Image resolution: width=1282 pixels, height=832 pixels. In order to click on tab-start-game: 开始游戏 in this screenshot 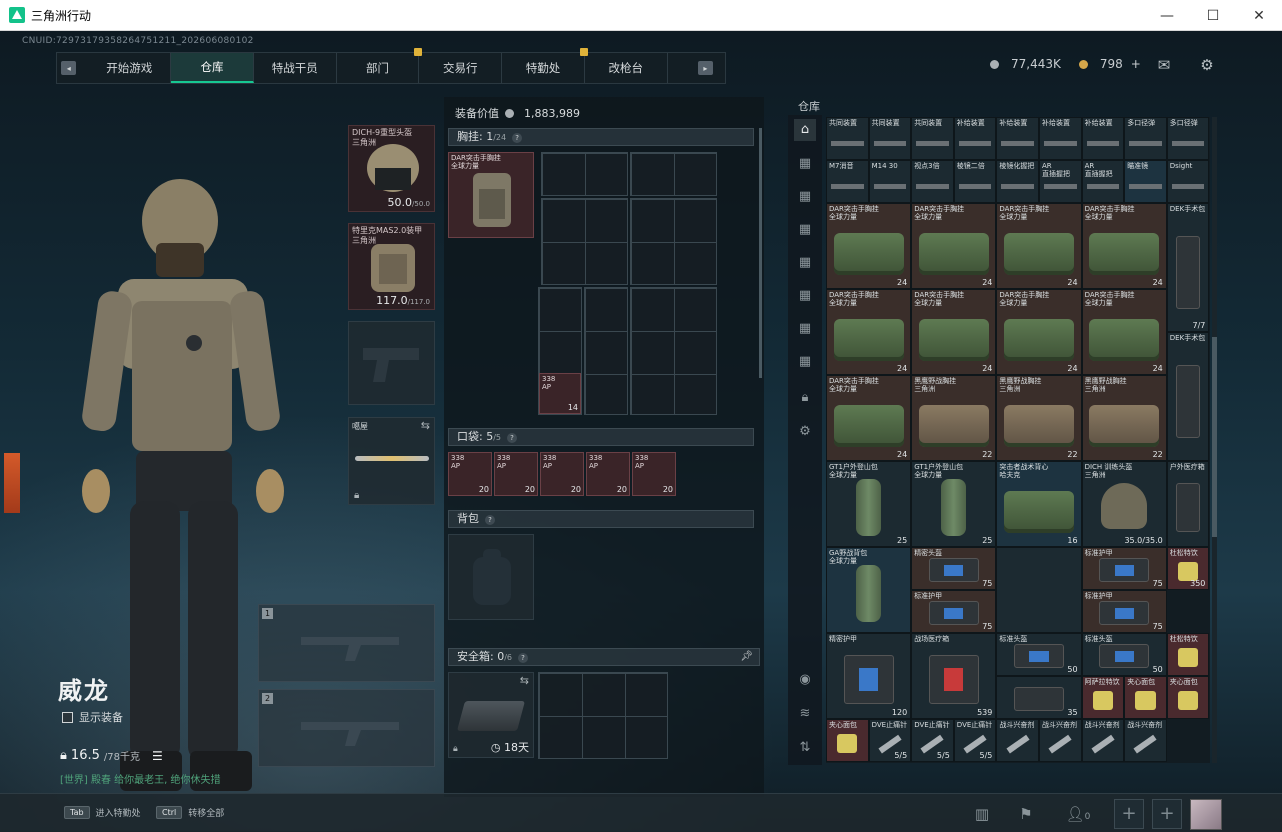, I will do `click(130, 68)`.